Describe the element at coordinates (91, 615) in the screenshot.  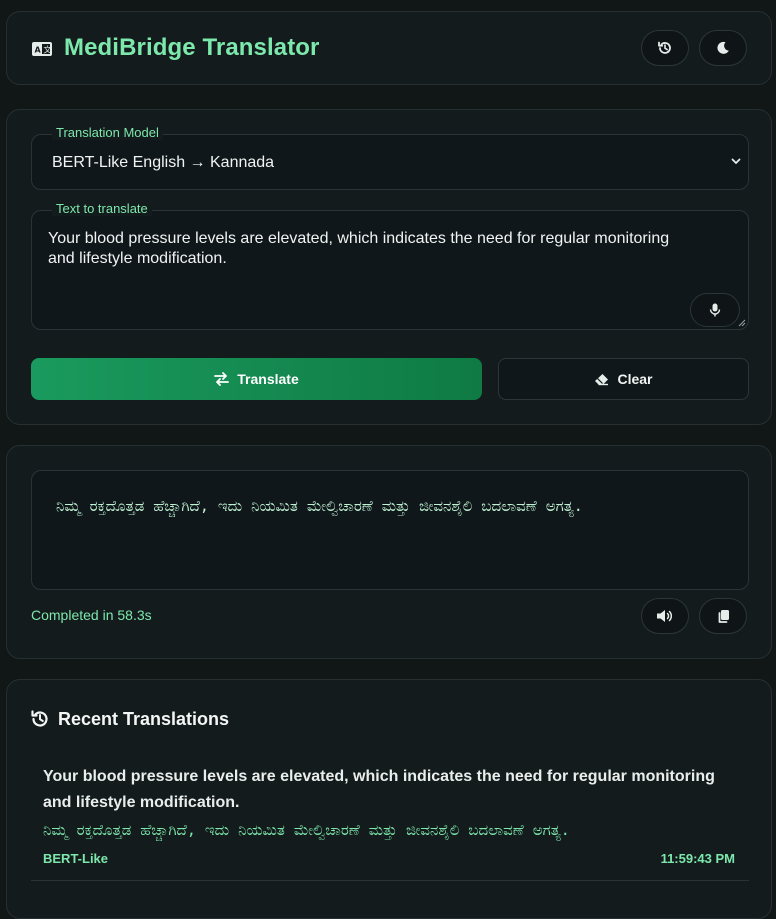
I see `status-text: Completed in 58.3s` at that location.